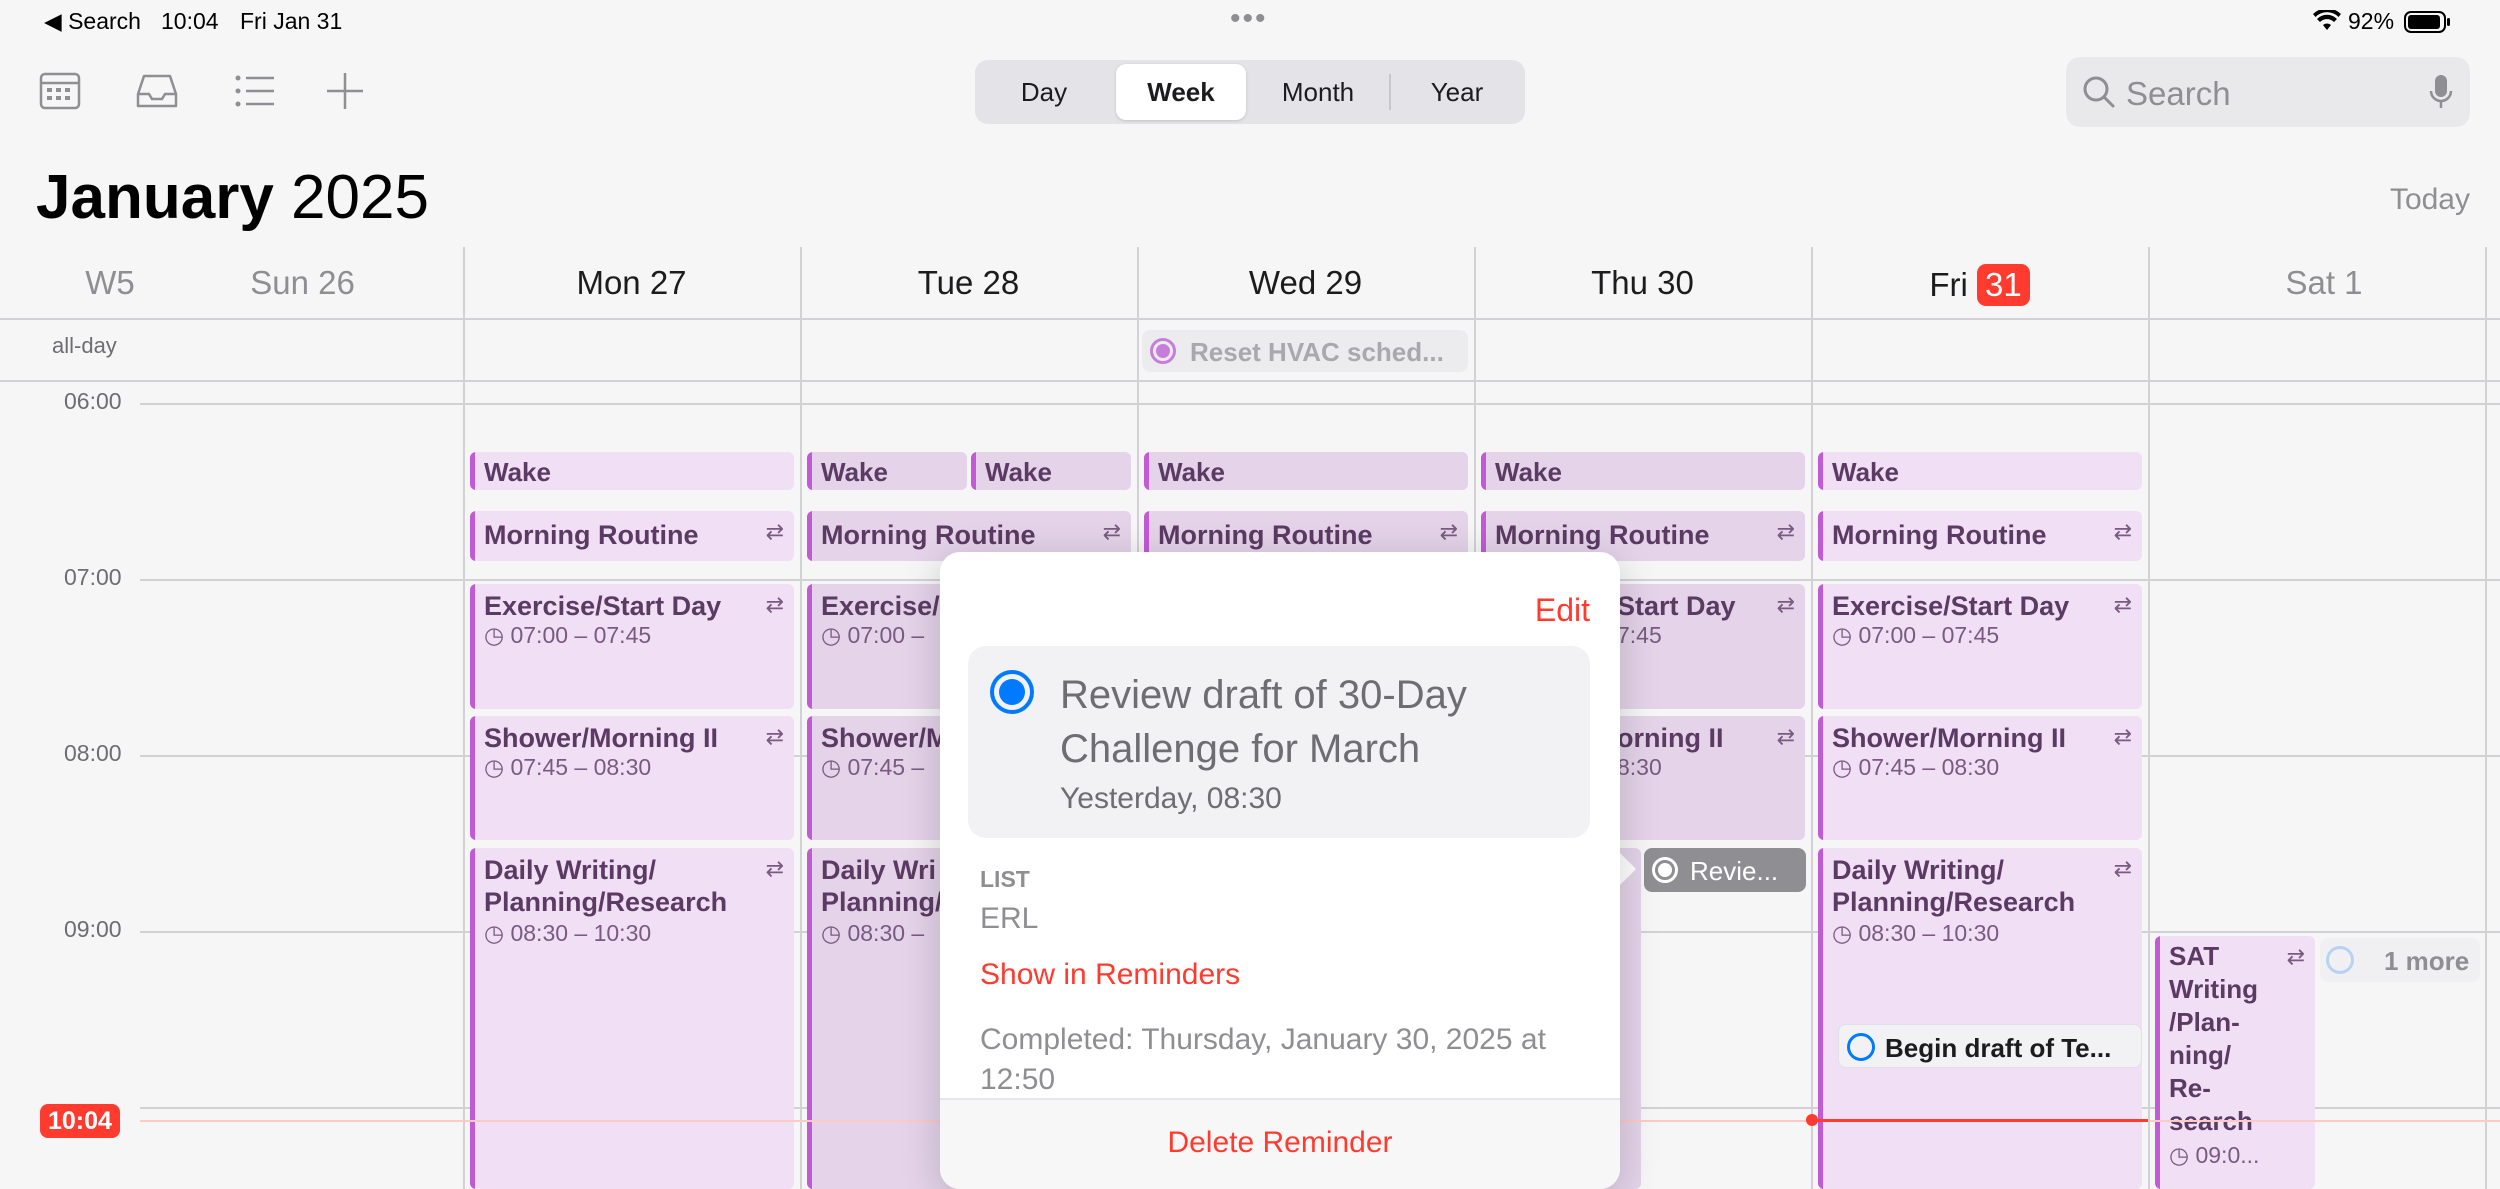 The width and height of the screenshot is (2500, 1189). I want to click on event-time: ◷ 08:30 – 10:30, so click(567, 933).